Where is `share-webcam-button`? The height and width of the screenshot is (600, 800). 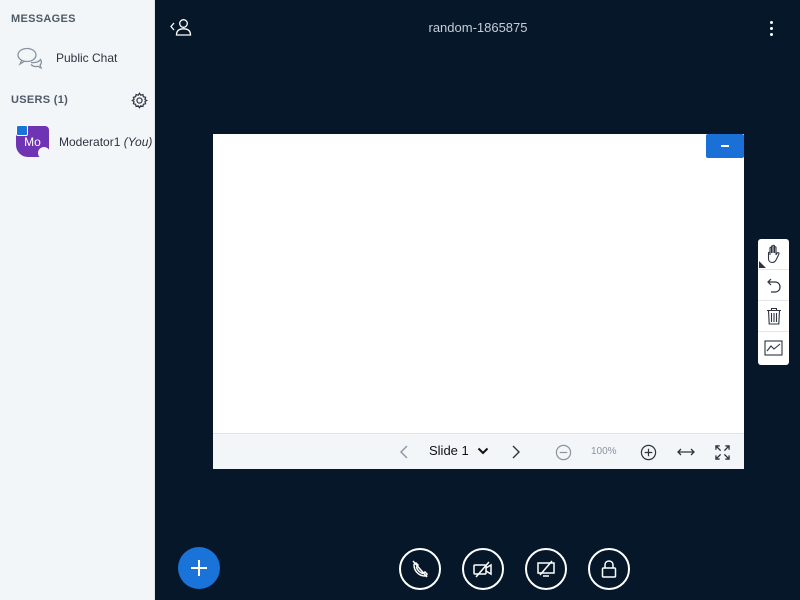
share-webcam-button is located at coordinates (483, 569).